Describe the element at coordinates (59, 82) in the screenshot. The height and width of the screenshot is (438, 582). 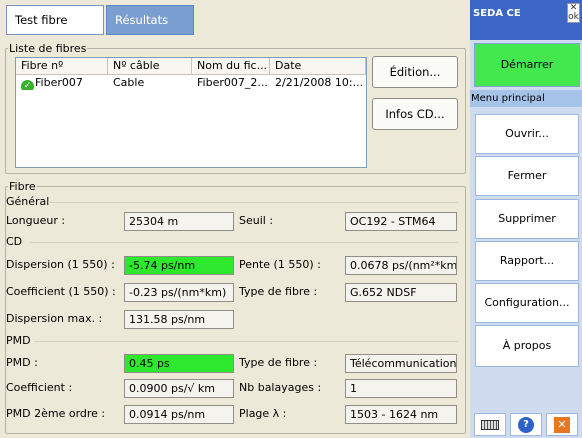
I see `cell-fibre-text: Fiber007` at that location.